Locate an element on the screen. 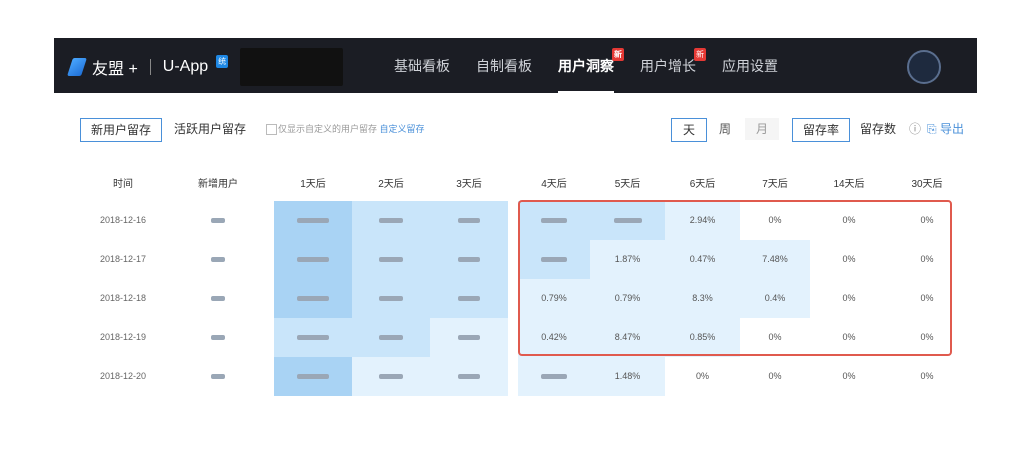 This screenshot has height=463, width=1032. tab-active-user-retention: 活跃用户留存 is located at coordinates (210, 129).